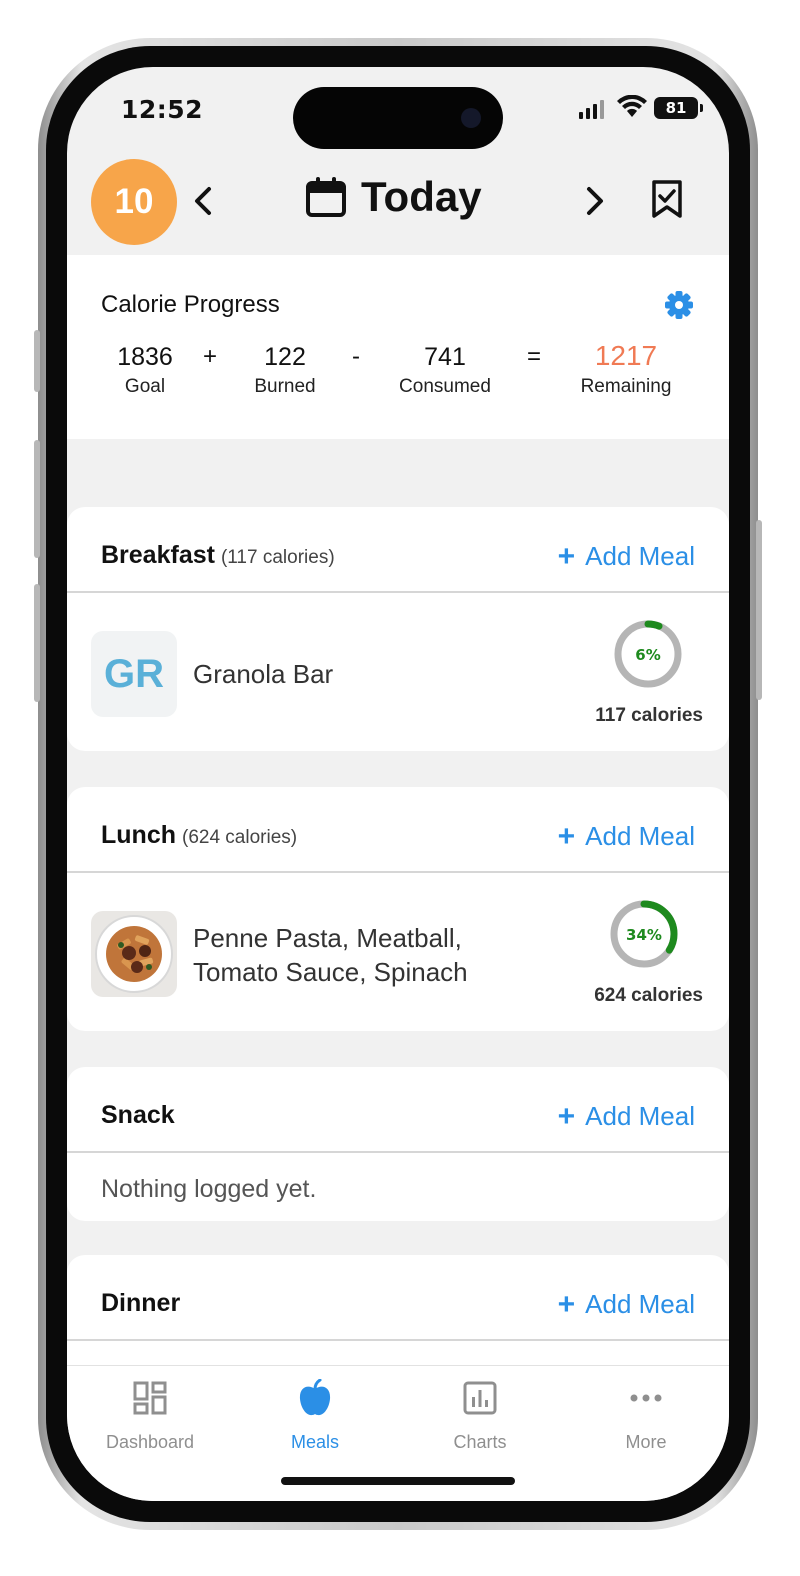 This screenshot has width=800, height=1576. I want to click on card-title: Calorie Progress, so click(190, 304).